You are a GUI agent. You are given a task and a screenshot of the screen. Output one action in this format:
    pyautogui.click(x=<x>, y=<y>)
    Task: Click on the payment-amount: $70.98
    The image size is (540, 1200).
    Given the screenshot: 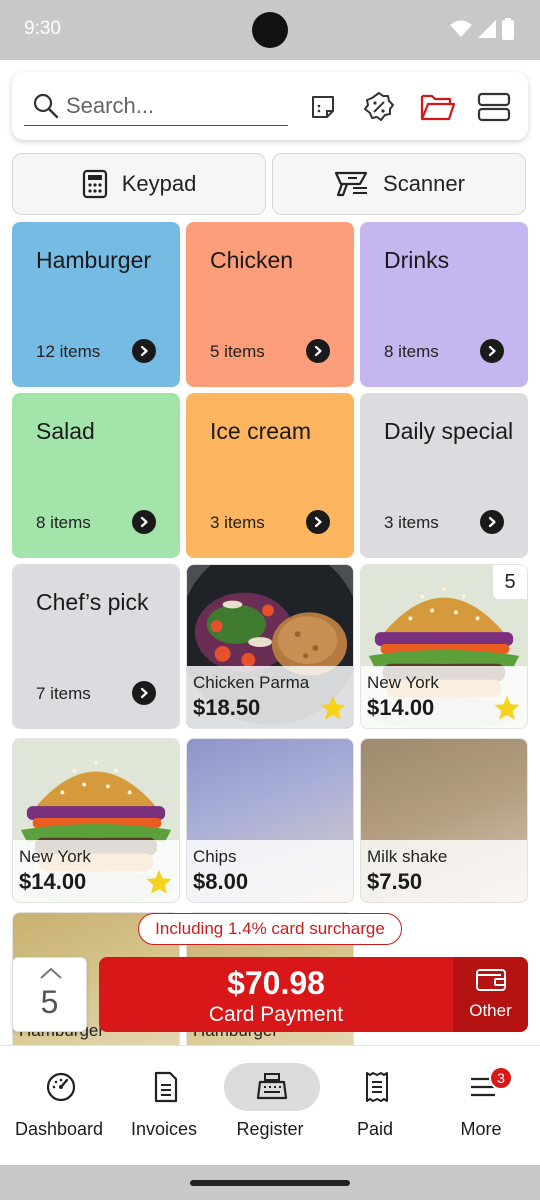 What is the action you would take?
    pyautogui.click(x=276, y=983)
    